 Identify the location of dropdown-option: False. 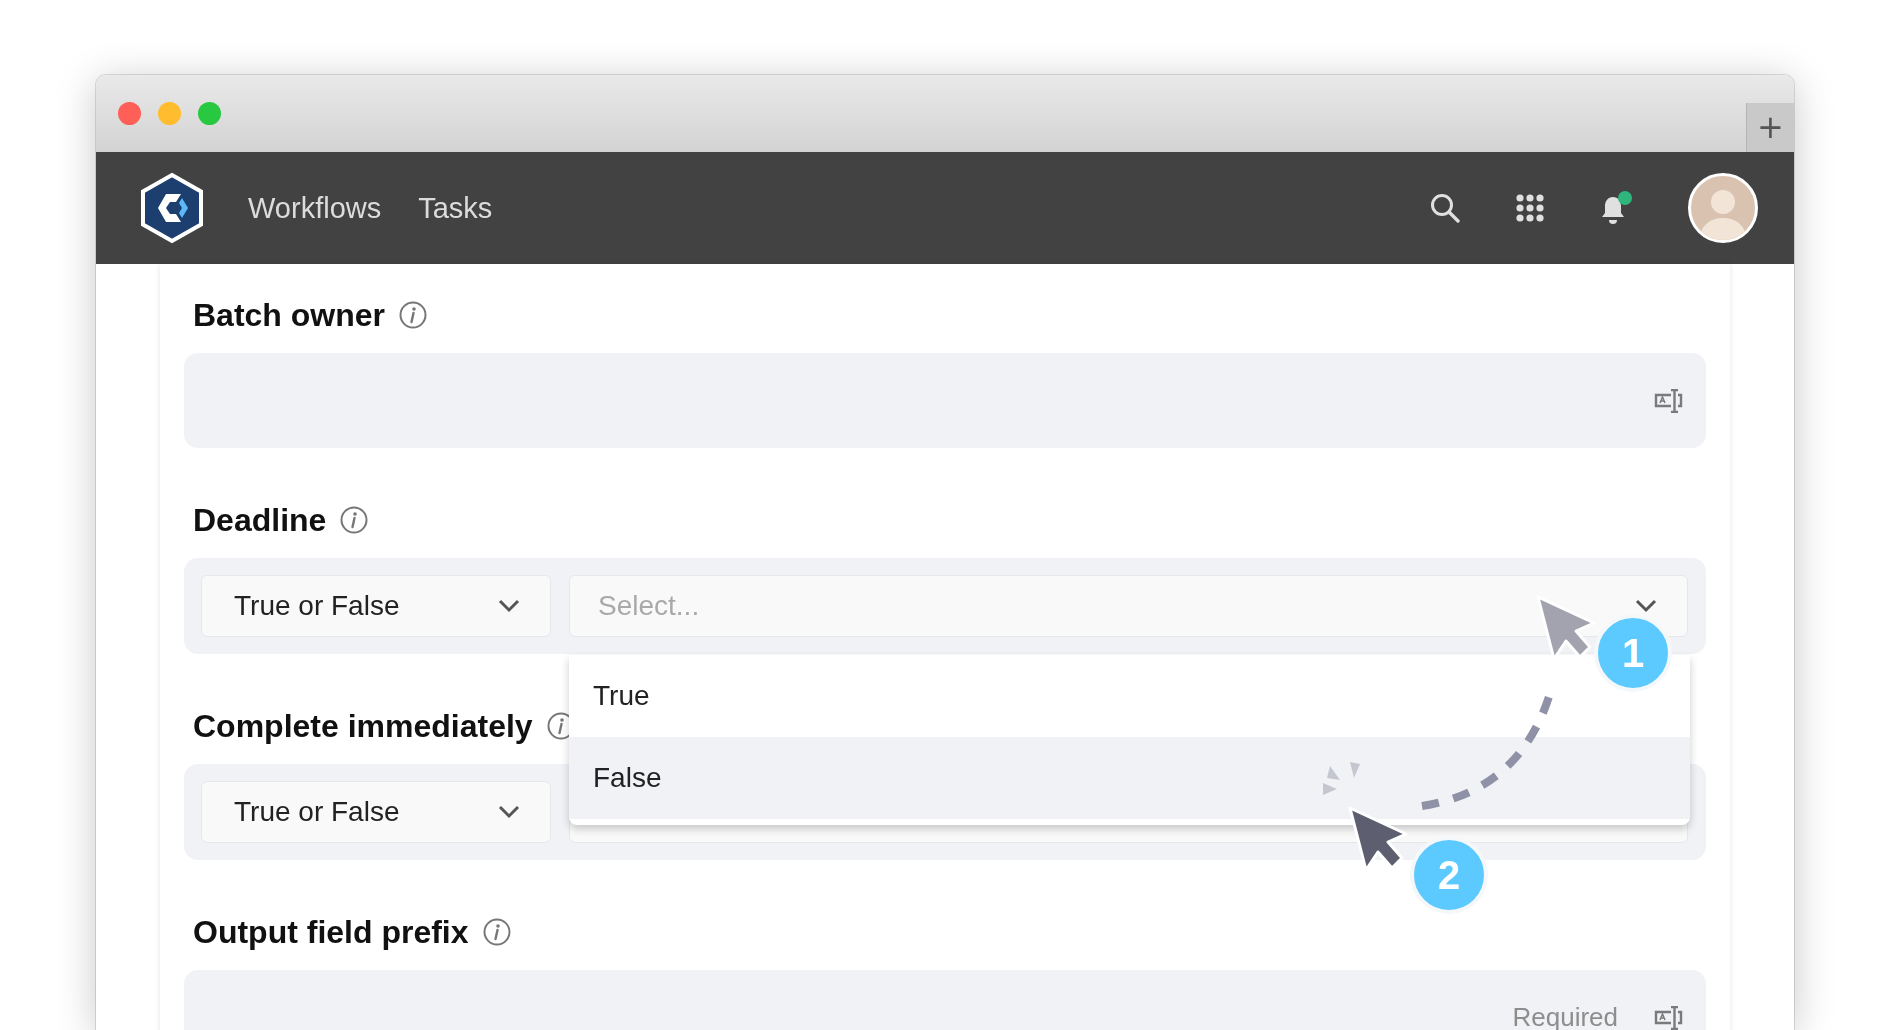
(1129, 778).